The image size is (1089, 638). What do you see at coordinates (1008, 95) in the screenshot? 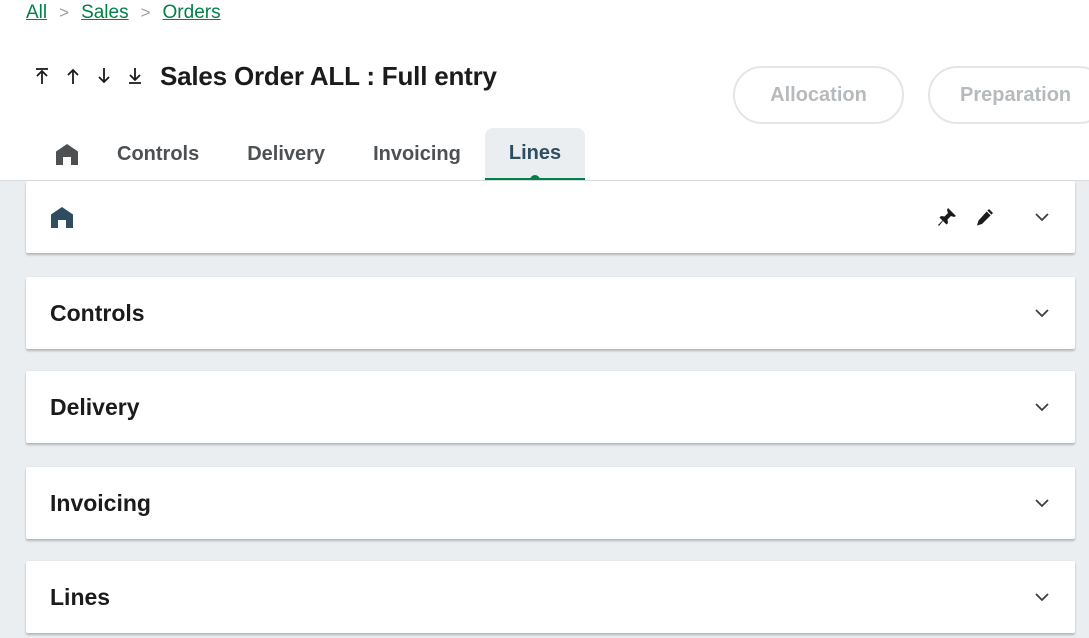
I see `preparation-button: Preparation` at bounding box center [1008, 95].